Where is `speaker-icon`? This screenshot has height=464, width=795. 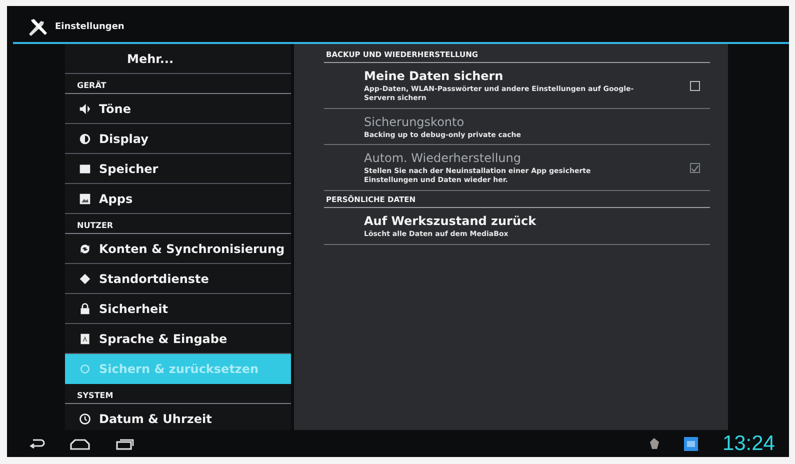 speaker-icon is located at coordinates (85, 108).